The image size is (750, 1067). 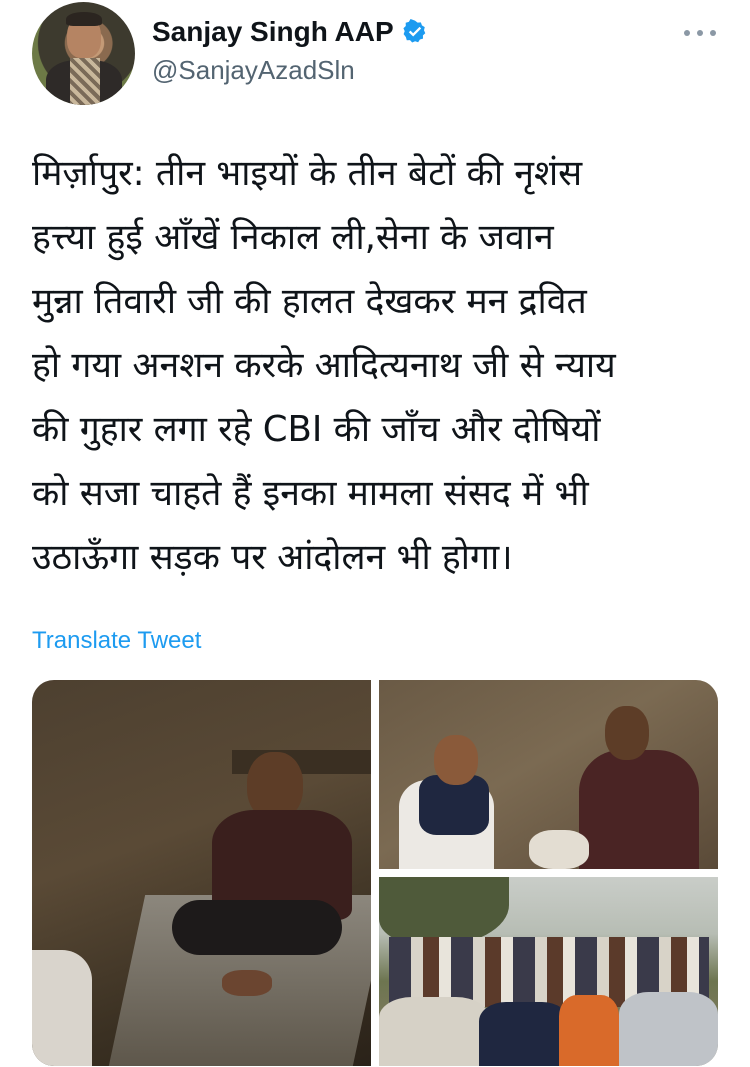 What do you see at coordinates (456, 760) in the screenshot?
I see `person-left-head` at bounding box center [456, 760].